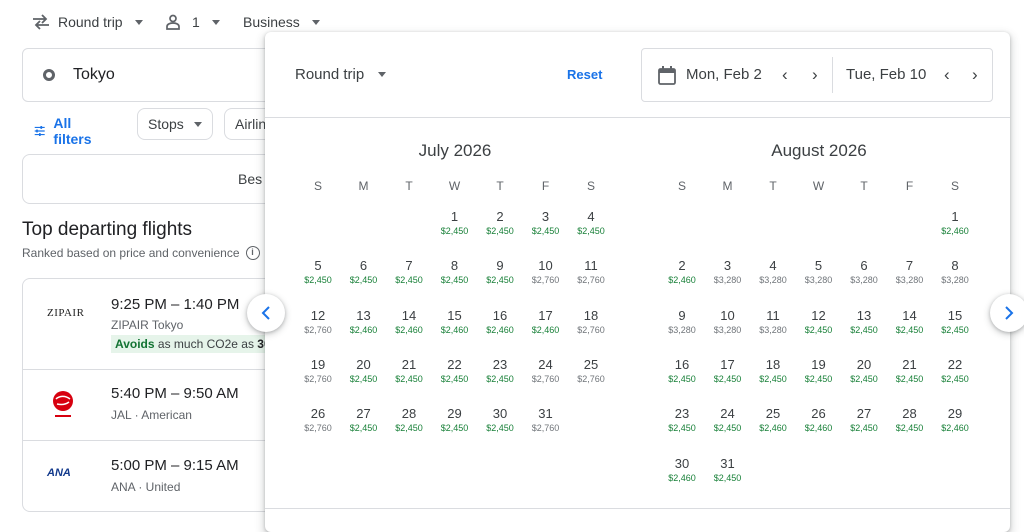 This screenshot has height=532, width=1024. I want to click on calendar-day: 7 $2,450, so click(409, 277).